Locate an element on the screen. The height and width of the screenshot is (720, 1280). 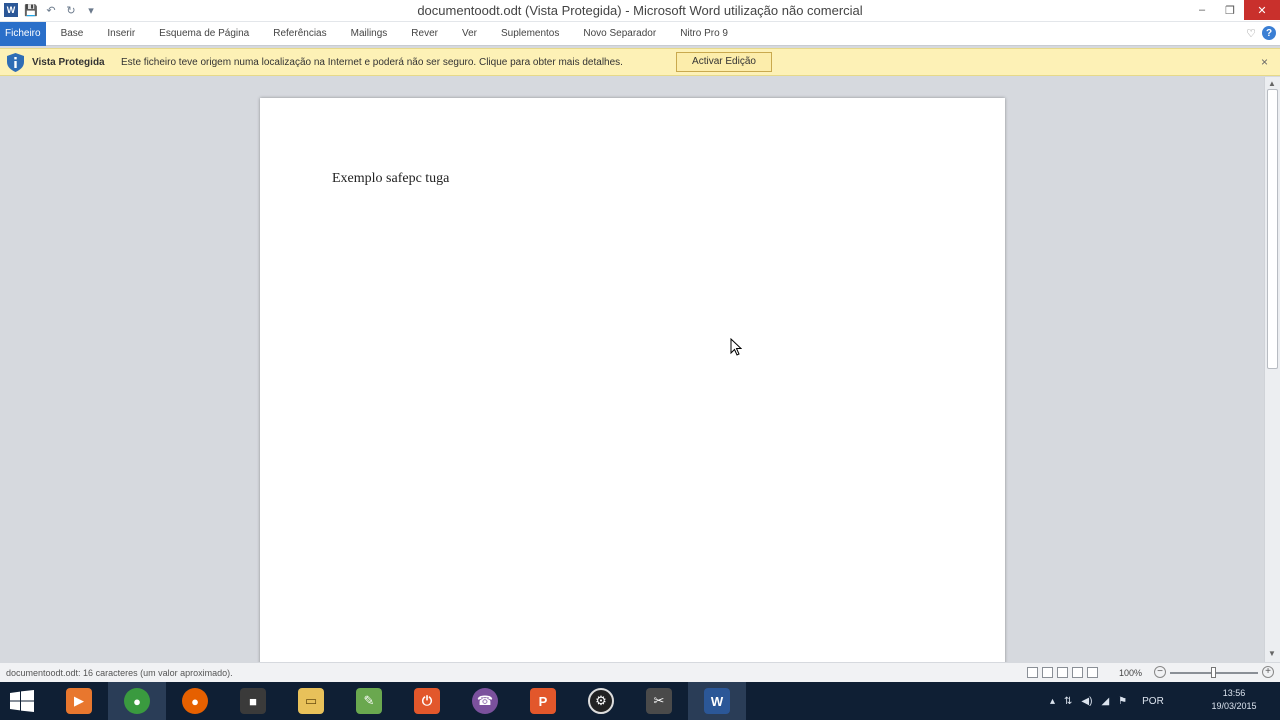
full-screen-reading-view-icon is located at coordinates (1047, 672).